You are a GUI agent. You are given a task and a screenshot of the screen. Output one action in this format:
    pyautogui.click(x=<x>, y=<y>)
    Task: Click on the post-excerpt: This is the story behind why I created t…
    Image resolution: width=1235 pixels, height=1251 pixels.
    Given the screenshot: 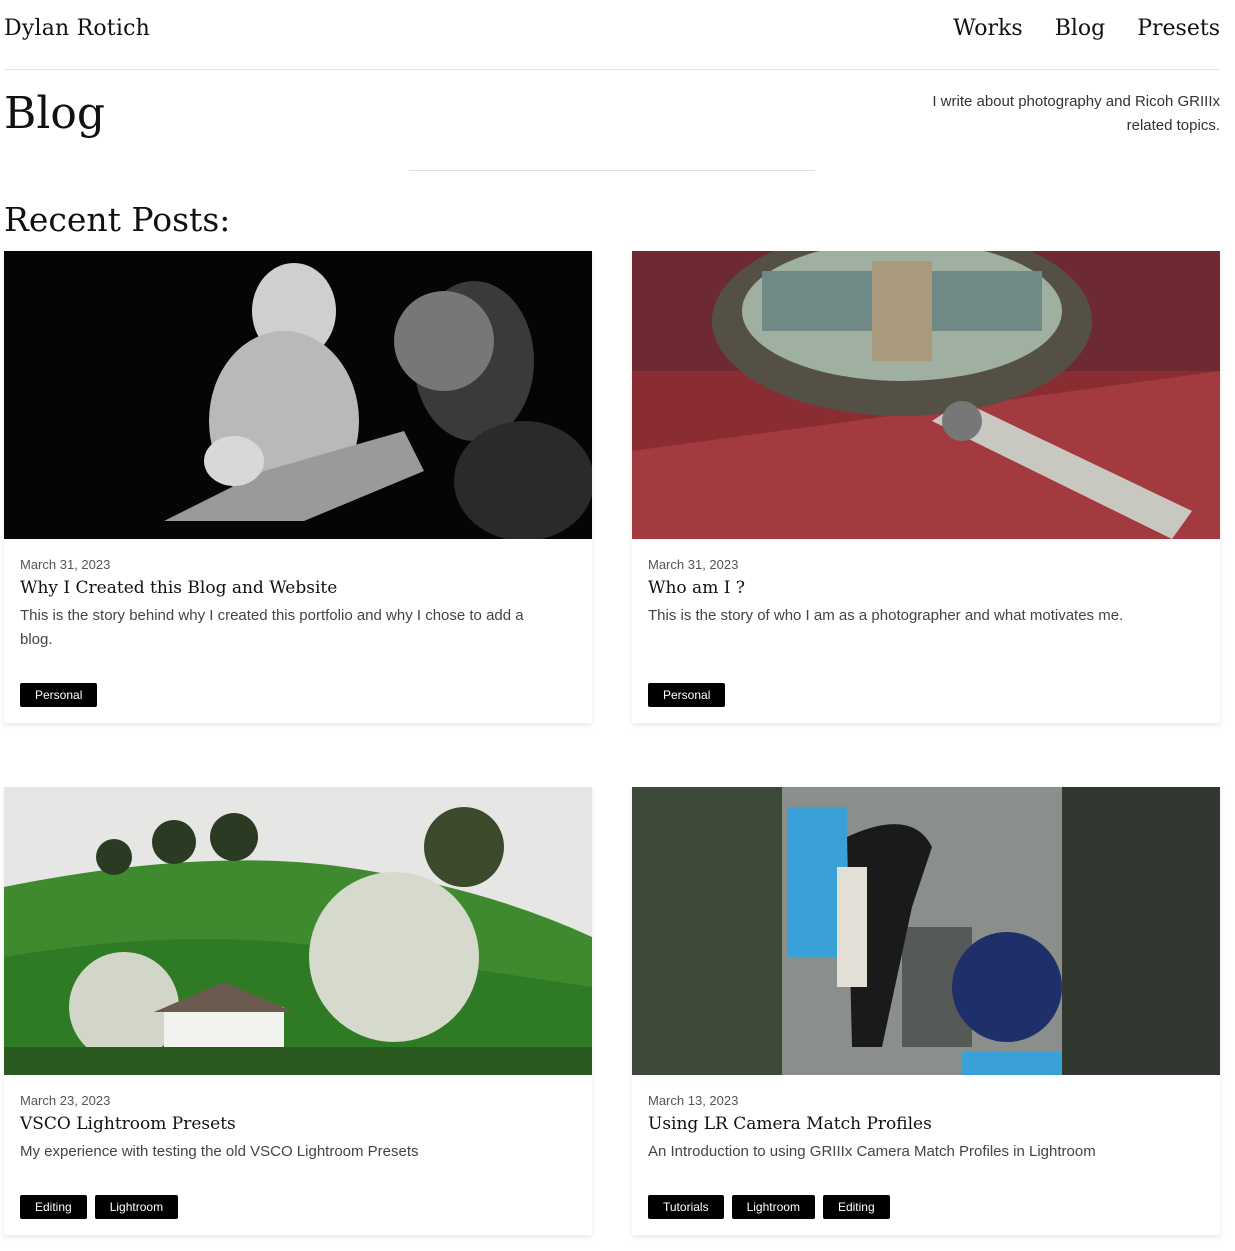 What is the action you would take?
    pyautogui.click(x=272, y=627)
    